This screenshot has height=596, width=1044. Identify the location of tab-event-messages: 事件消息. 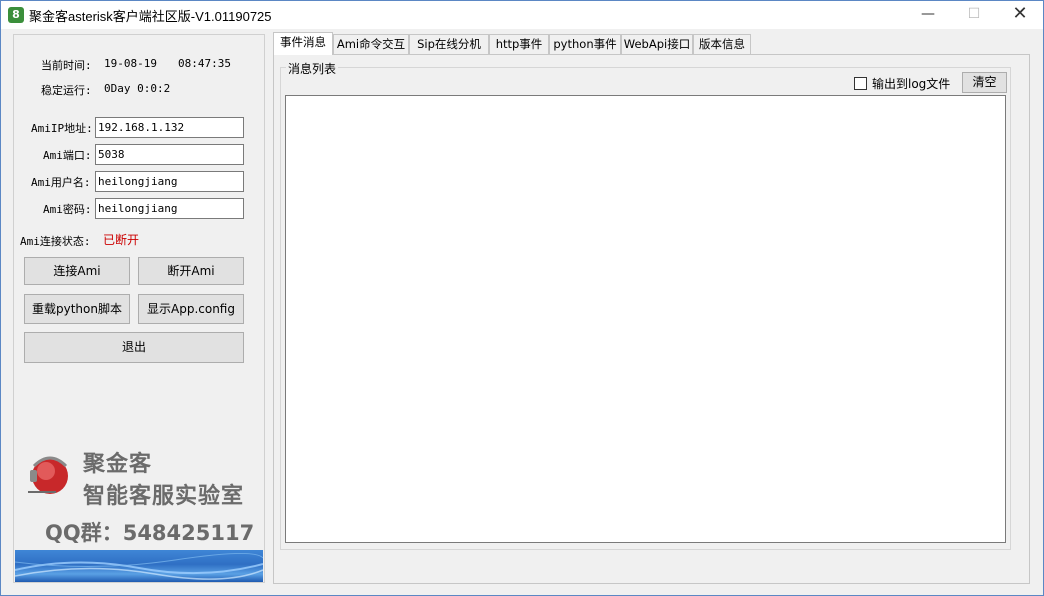
(303, 43).